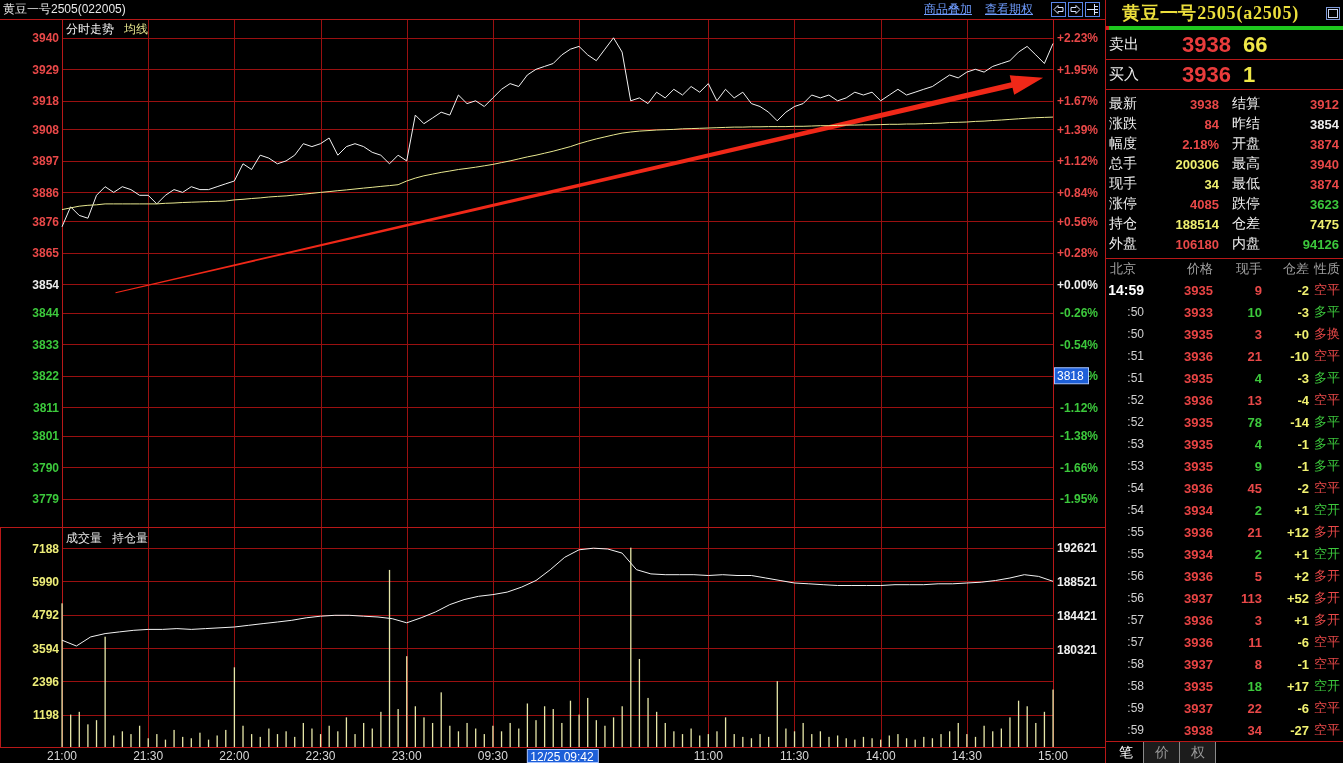 The height and width of the screenshot is (763, 1343). Describe the element at coordinates (1324, 124) in the screenshot. I see `stat-value: 3854` at that location.